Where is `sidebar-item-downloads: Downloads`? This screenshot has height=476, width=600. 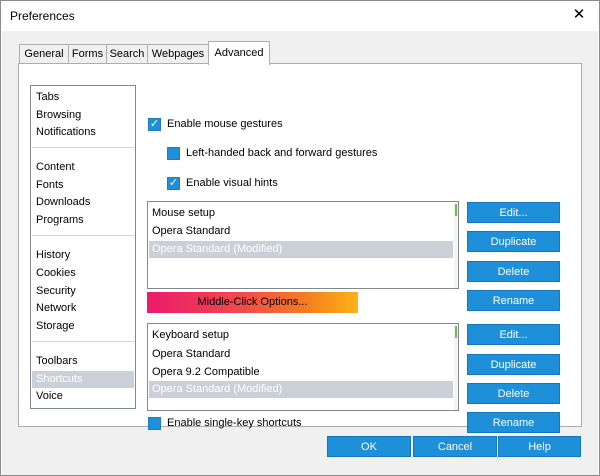 sidebar-item-downloads: Downloads is located at coordinates (83, 202).